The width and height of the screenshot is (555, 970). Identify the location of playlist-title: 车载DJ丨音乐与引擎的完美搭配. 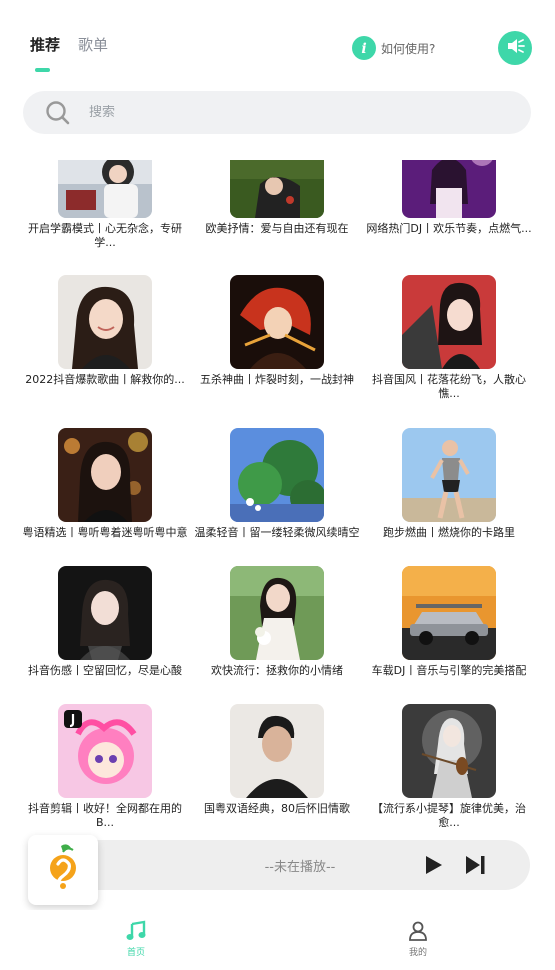
(449, 670).